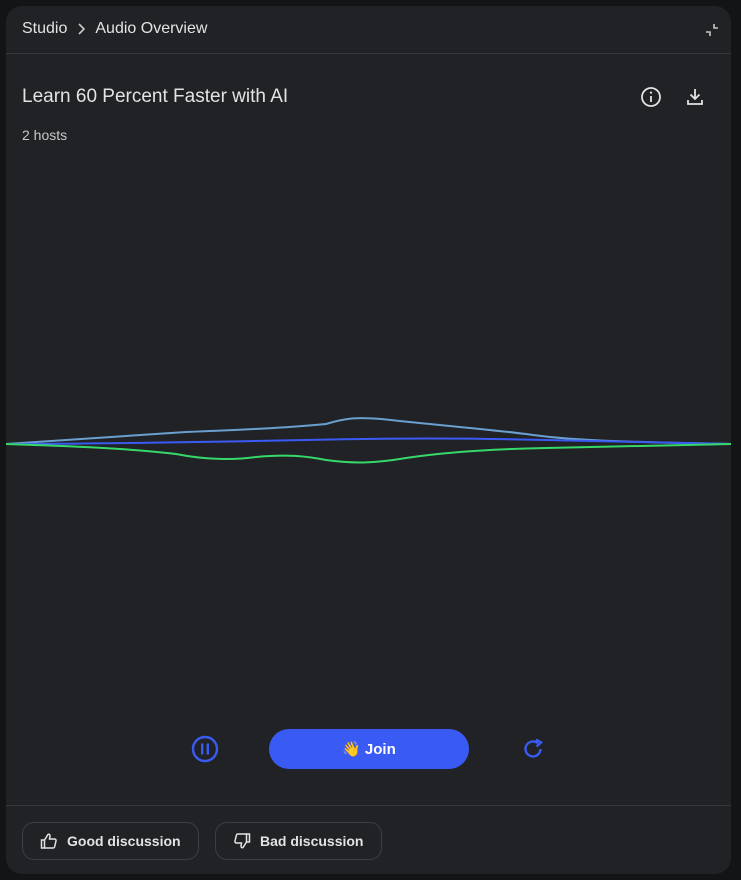 This screenshot has height=880, width=741. I want to click on audio-waveform, so click(368, 440).